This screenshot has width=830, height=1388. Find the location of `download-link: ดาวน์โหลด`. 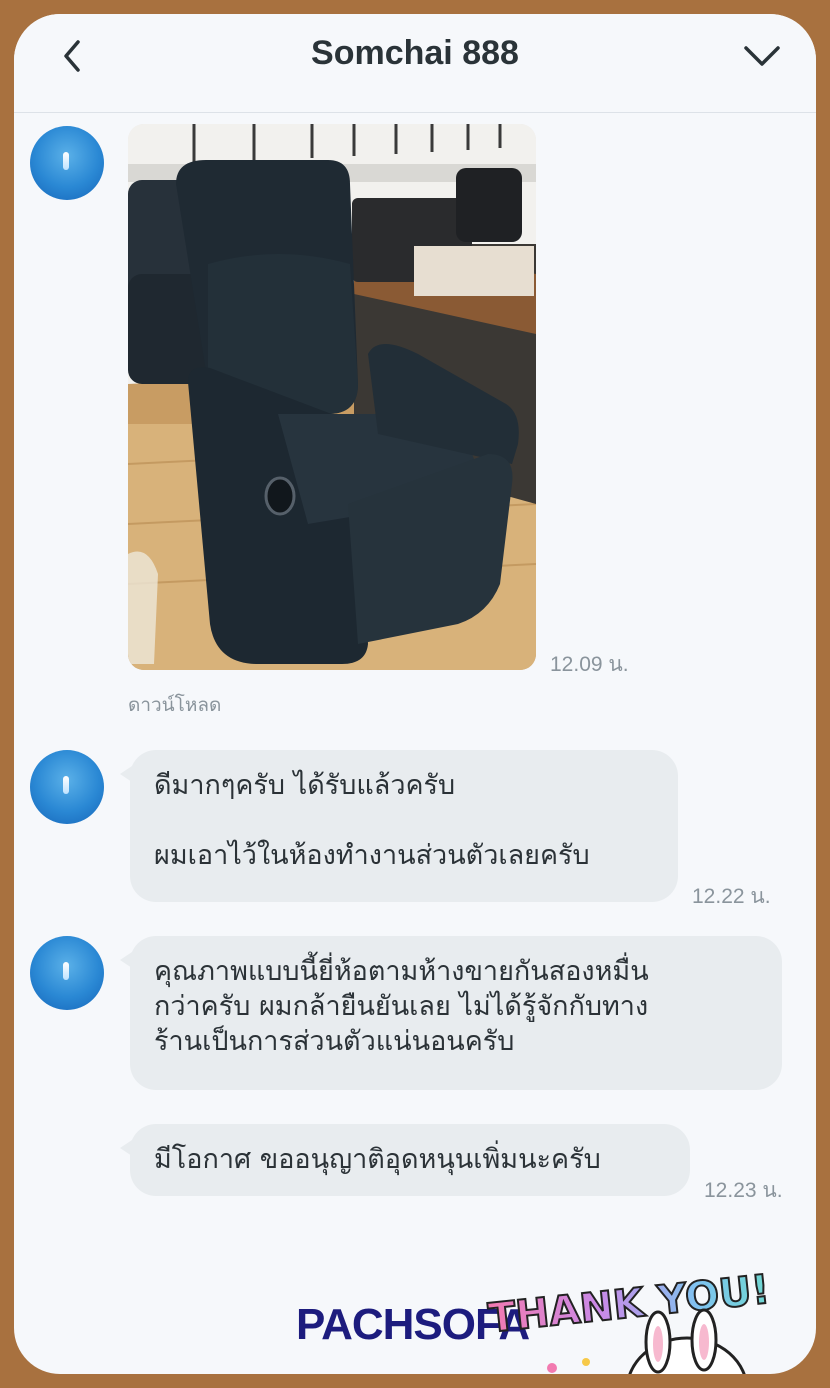

download-link: ดาวน์โหลด is located at coordinates (174, 705).